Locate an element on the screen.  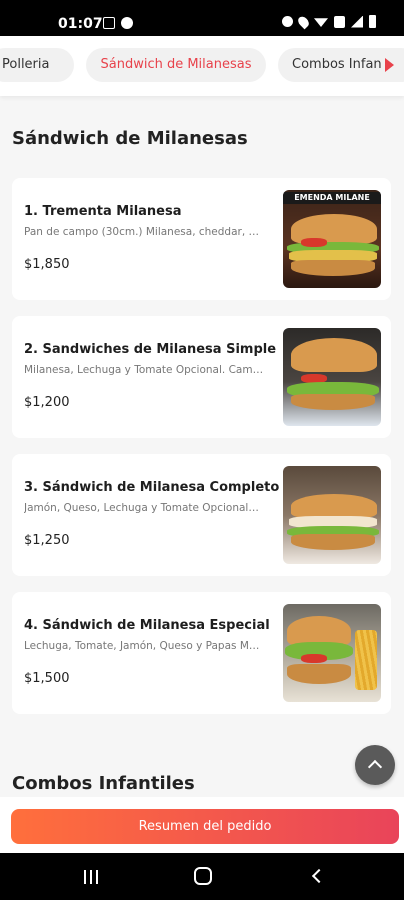
section-title-combos: Combos Infantiles is located at coordinates (103, 783).